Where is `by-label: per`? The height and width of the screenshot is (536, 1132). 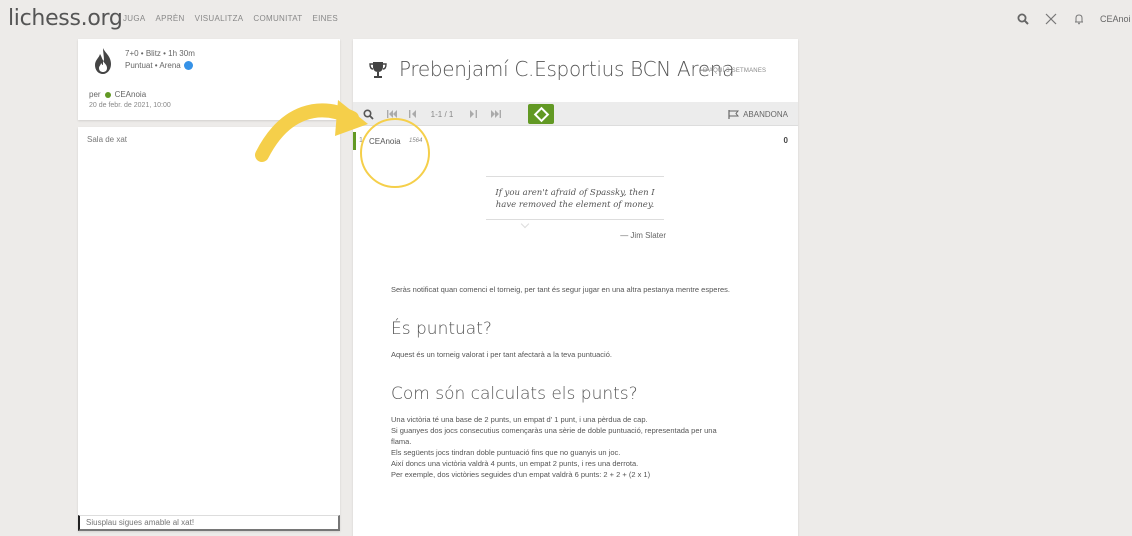
by-label: per is located at coordinates (95, 94).